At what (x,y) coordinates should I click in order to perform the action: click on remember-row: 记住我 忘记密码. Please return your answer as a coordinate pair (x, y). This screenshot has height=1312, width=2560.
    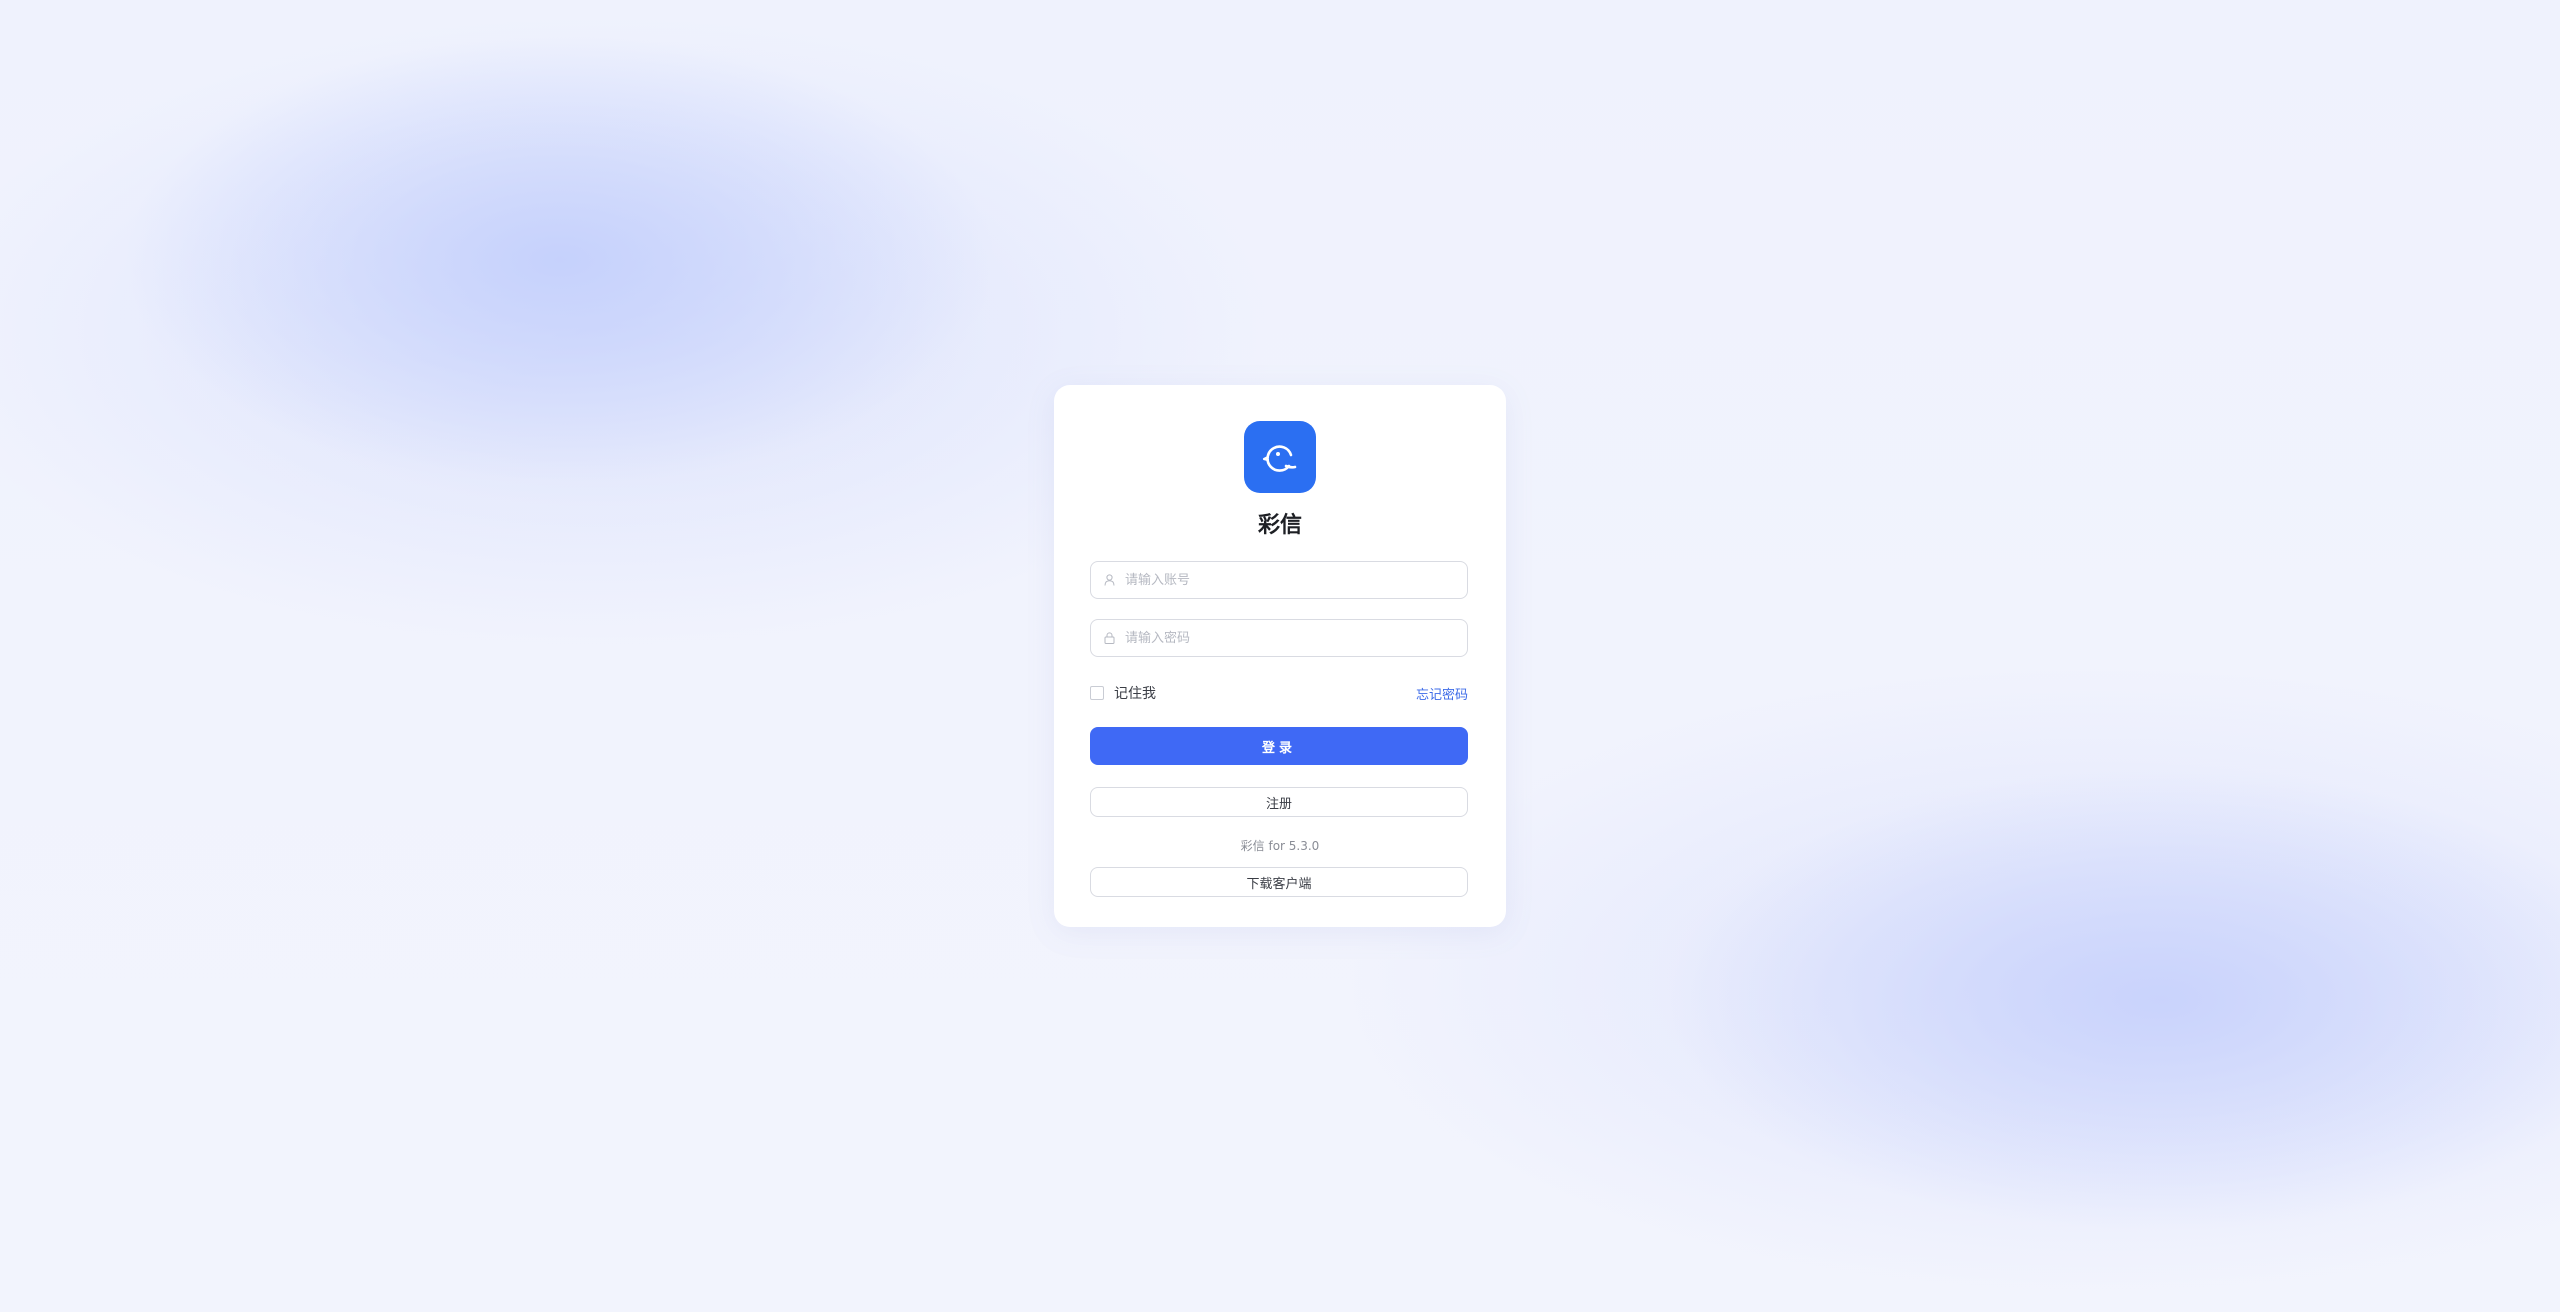
    Looking at the image, I should click on (1279, 693).